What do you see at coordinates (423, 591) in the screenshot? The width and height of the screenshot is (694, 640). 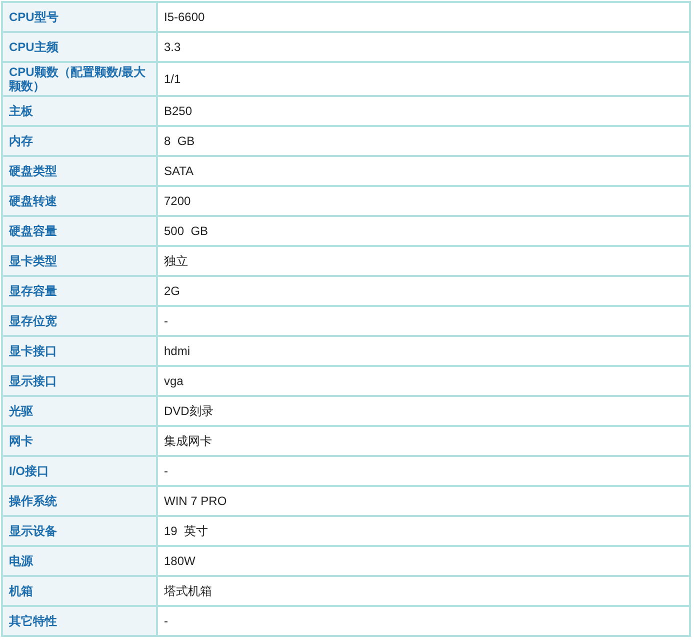 I see `spec-value: 塔式机箱` at bounding box center [423, 591].